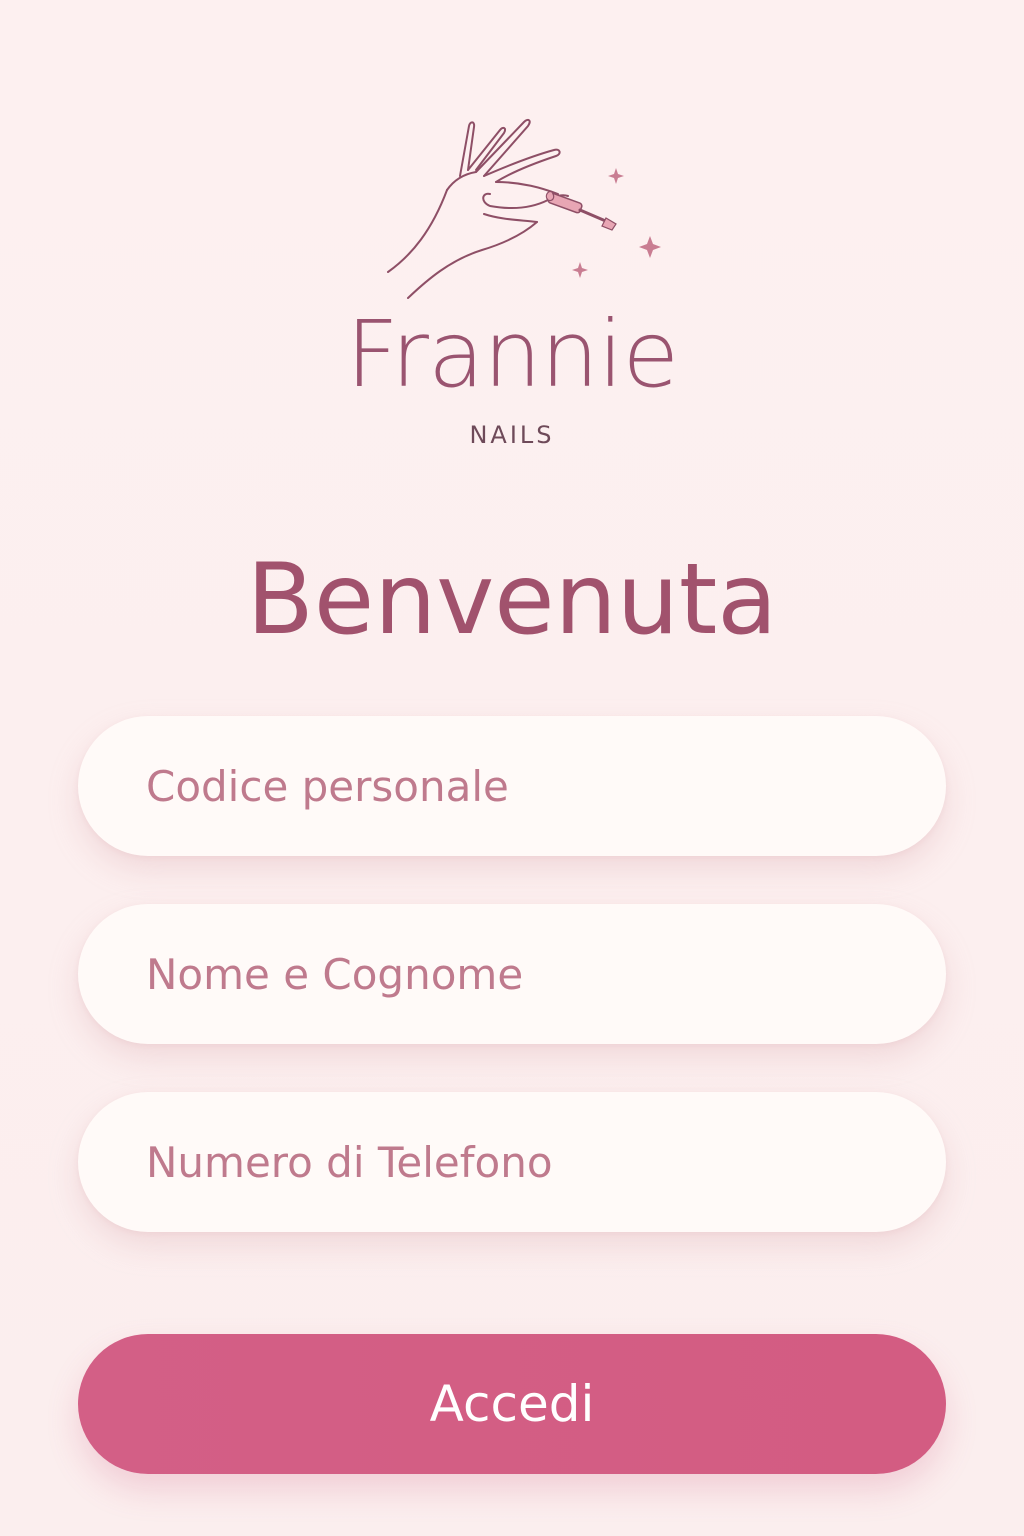 The image size is (1024, 1536). I want to click on phone-number-input, so click(512, 1162).